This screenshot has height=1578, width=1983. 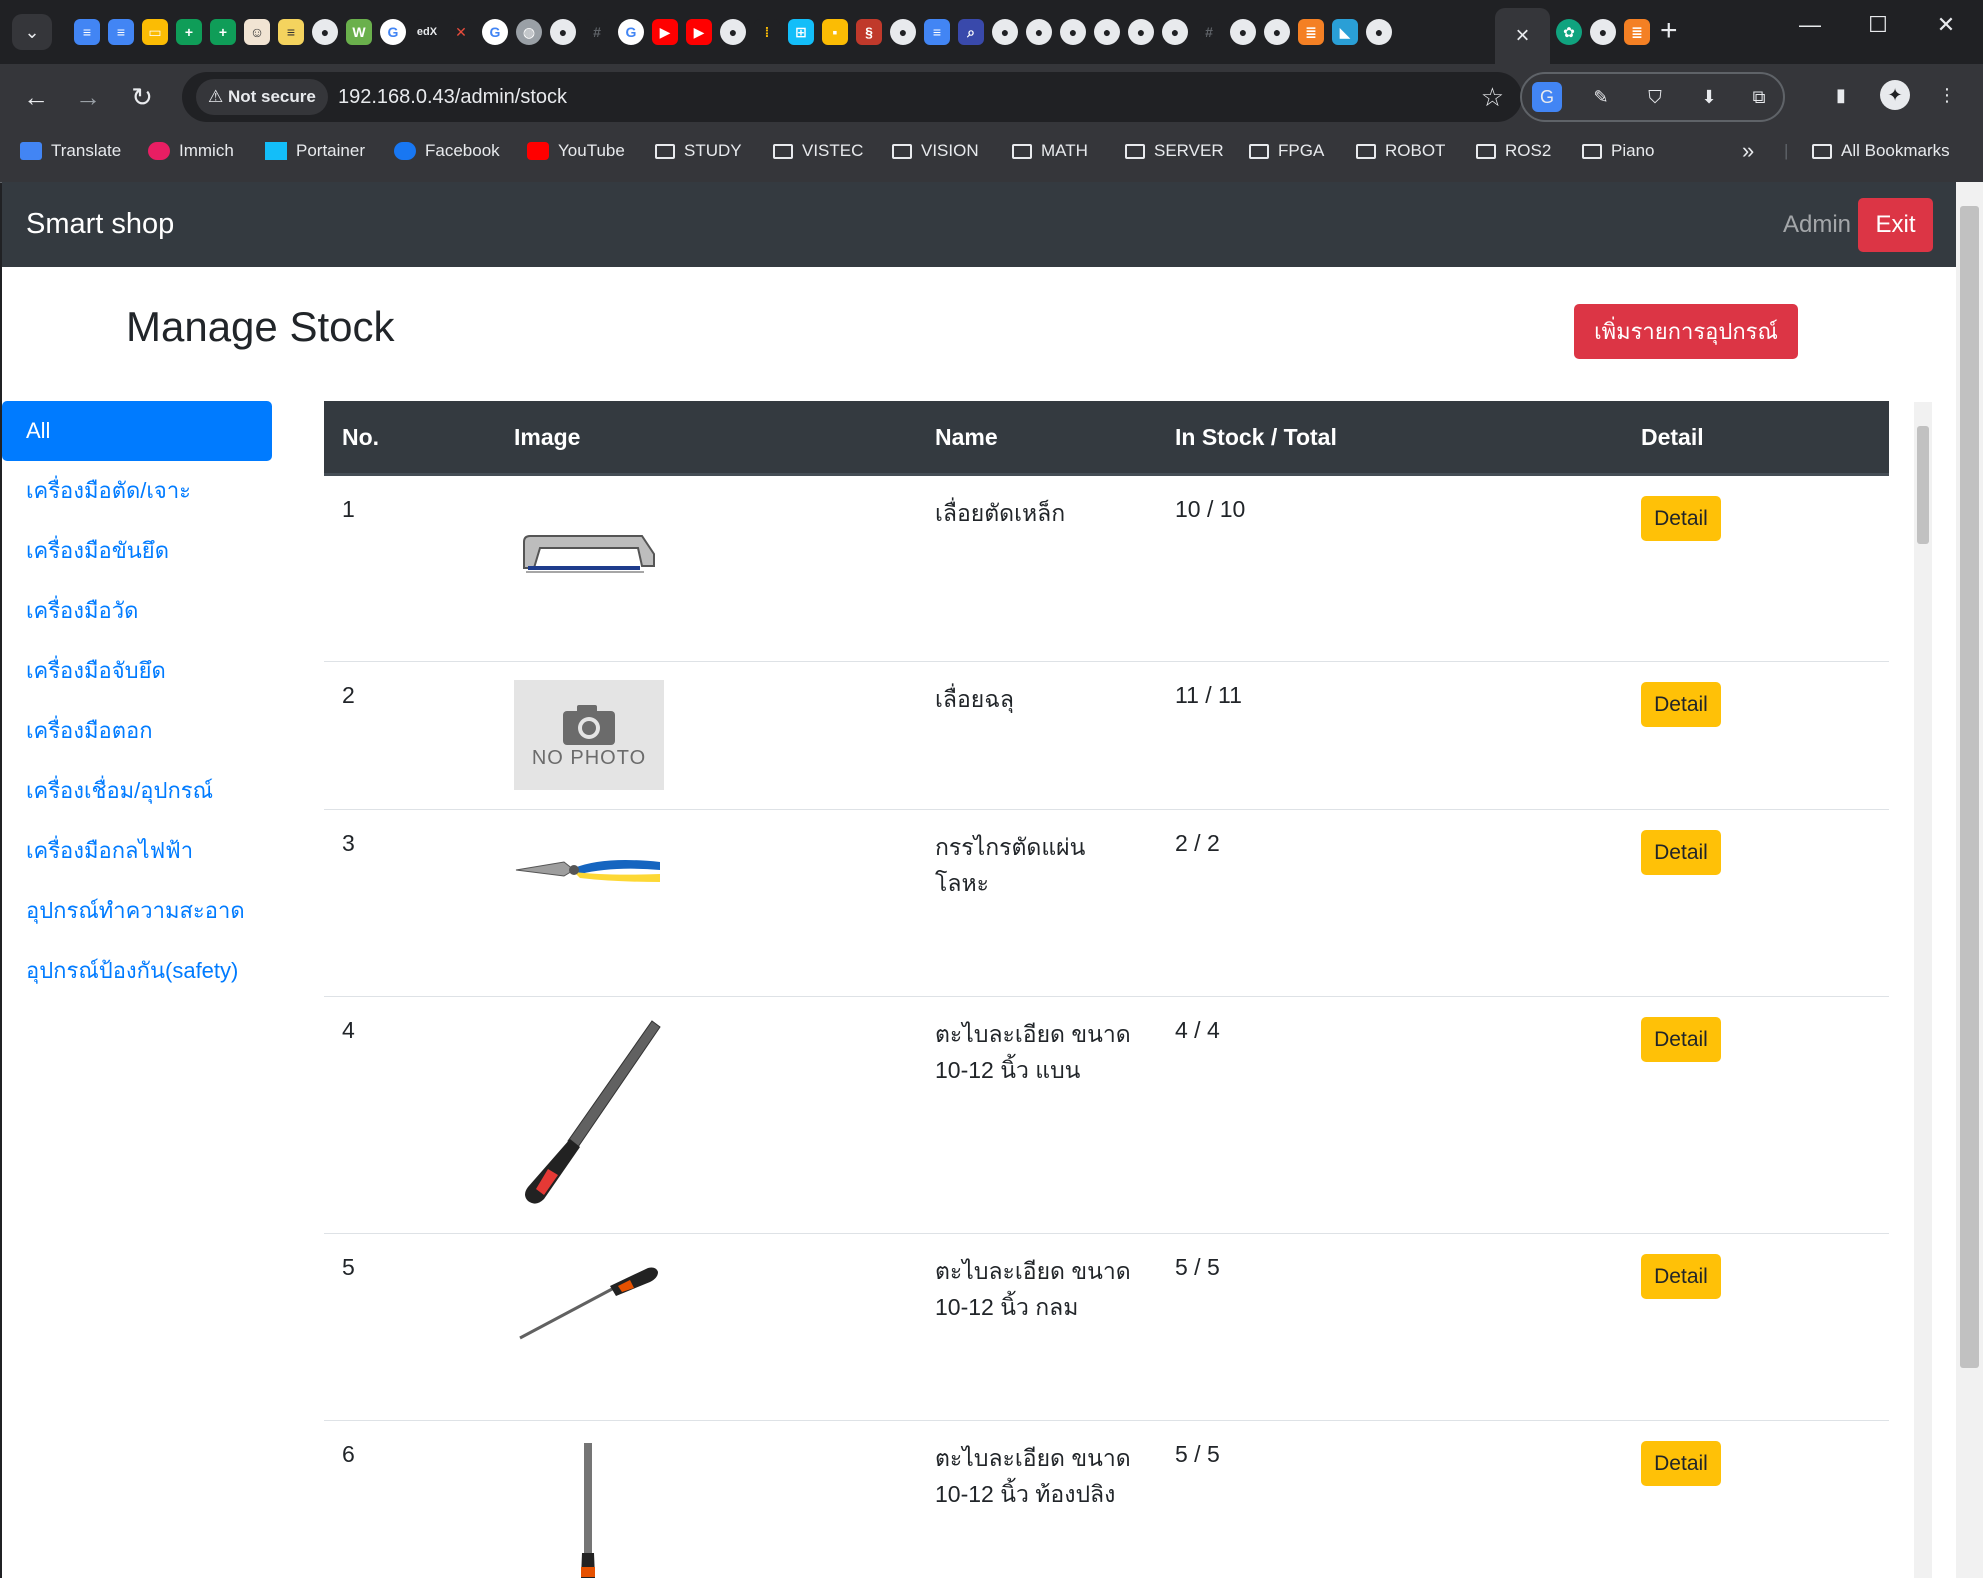 What do you see at coordinates (137, 611) in the screenshot?
I see `sidebar-item-measuring-tools: เครื่องมือวัด` at bounding box center [137, 611].